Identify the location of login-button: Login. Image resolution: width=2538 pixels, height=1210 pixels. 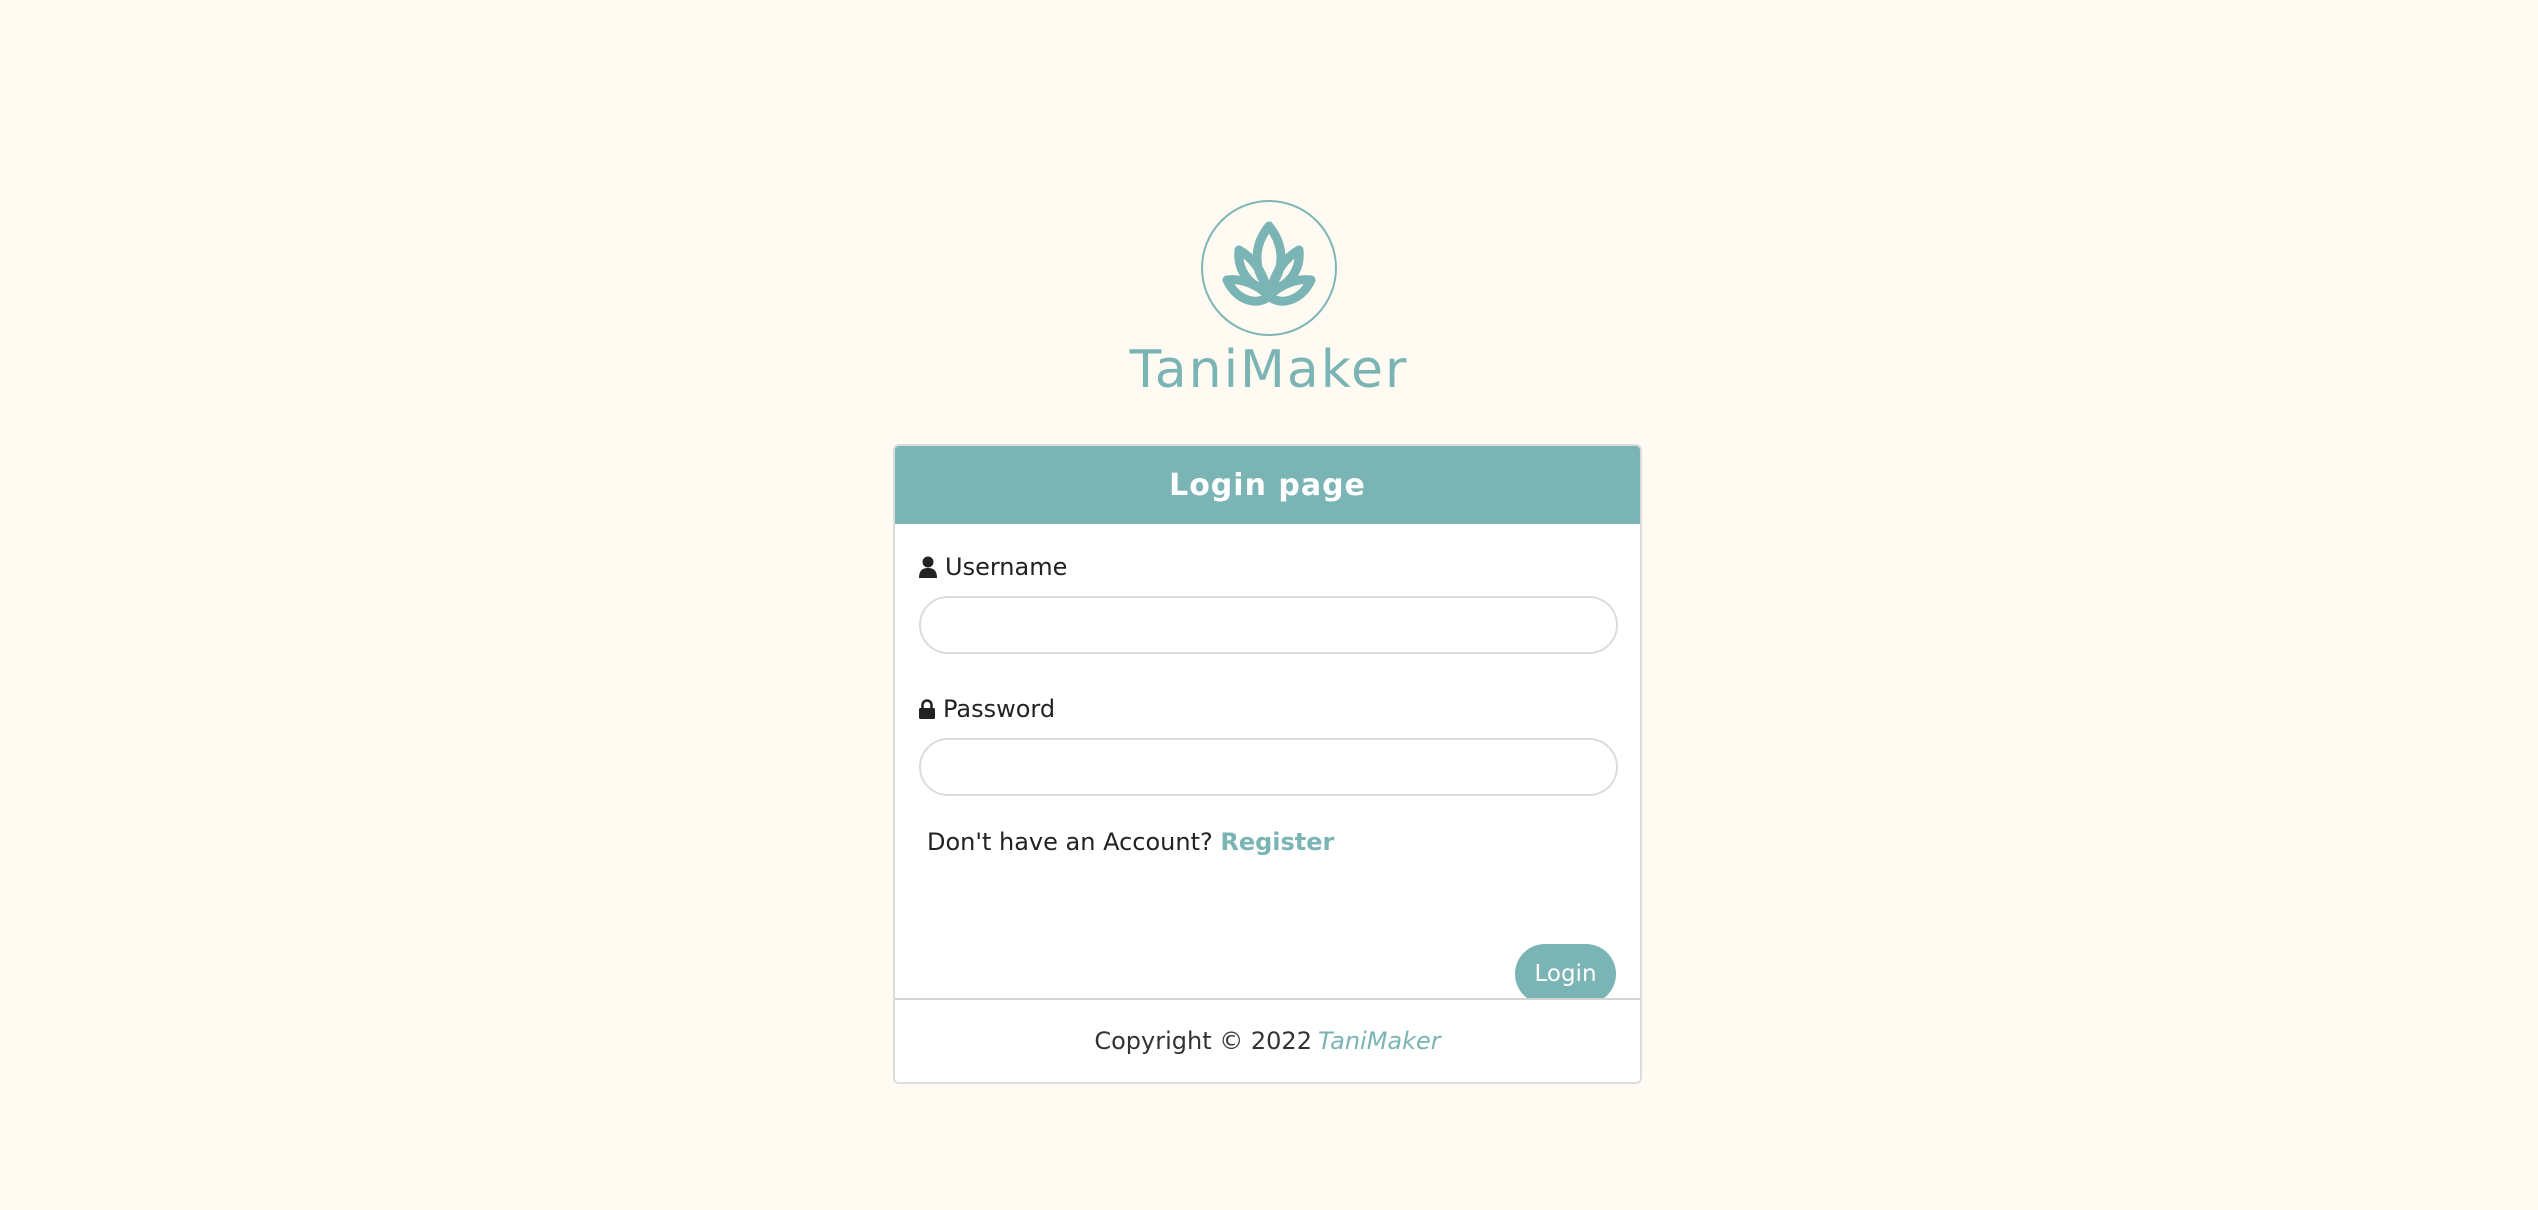
(1565, 974).